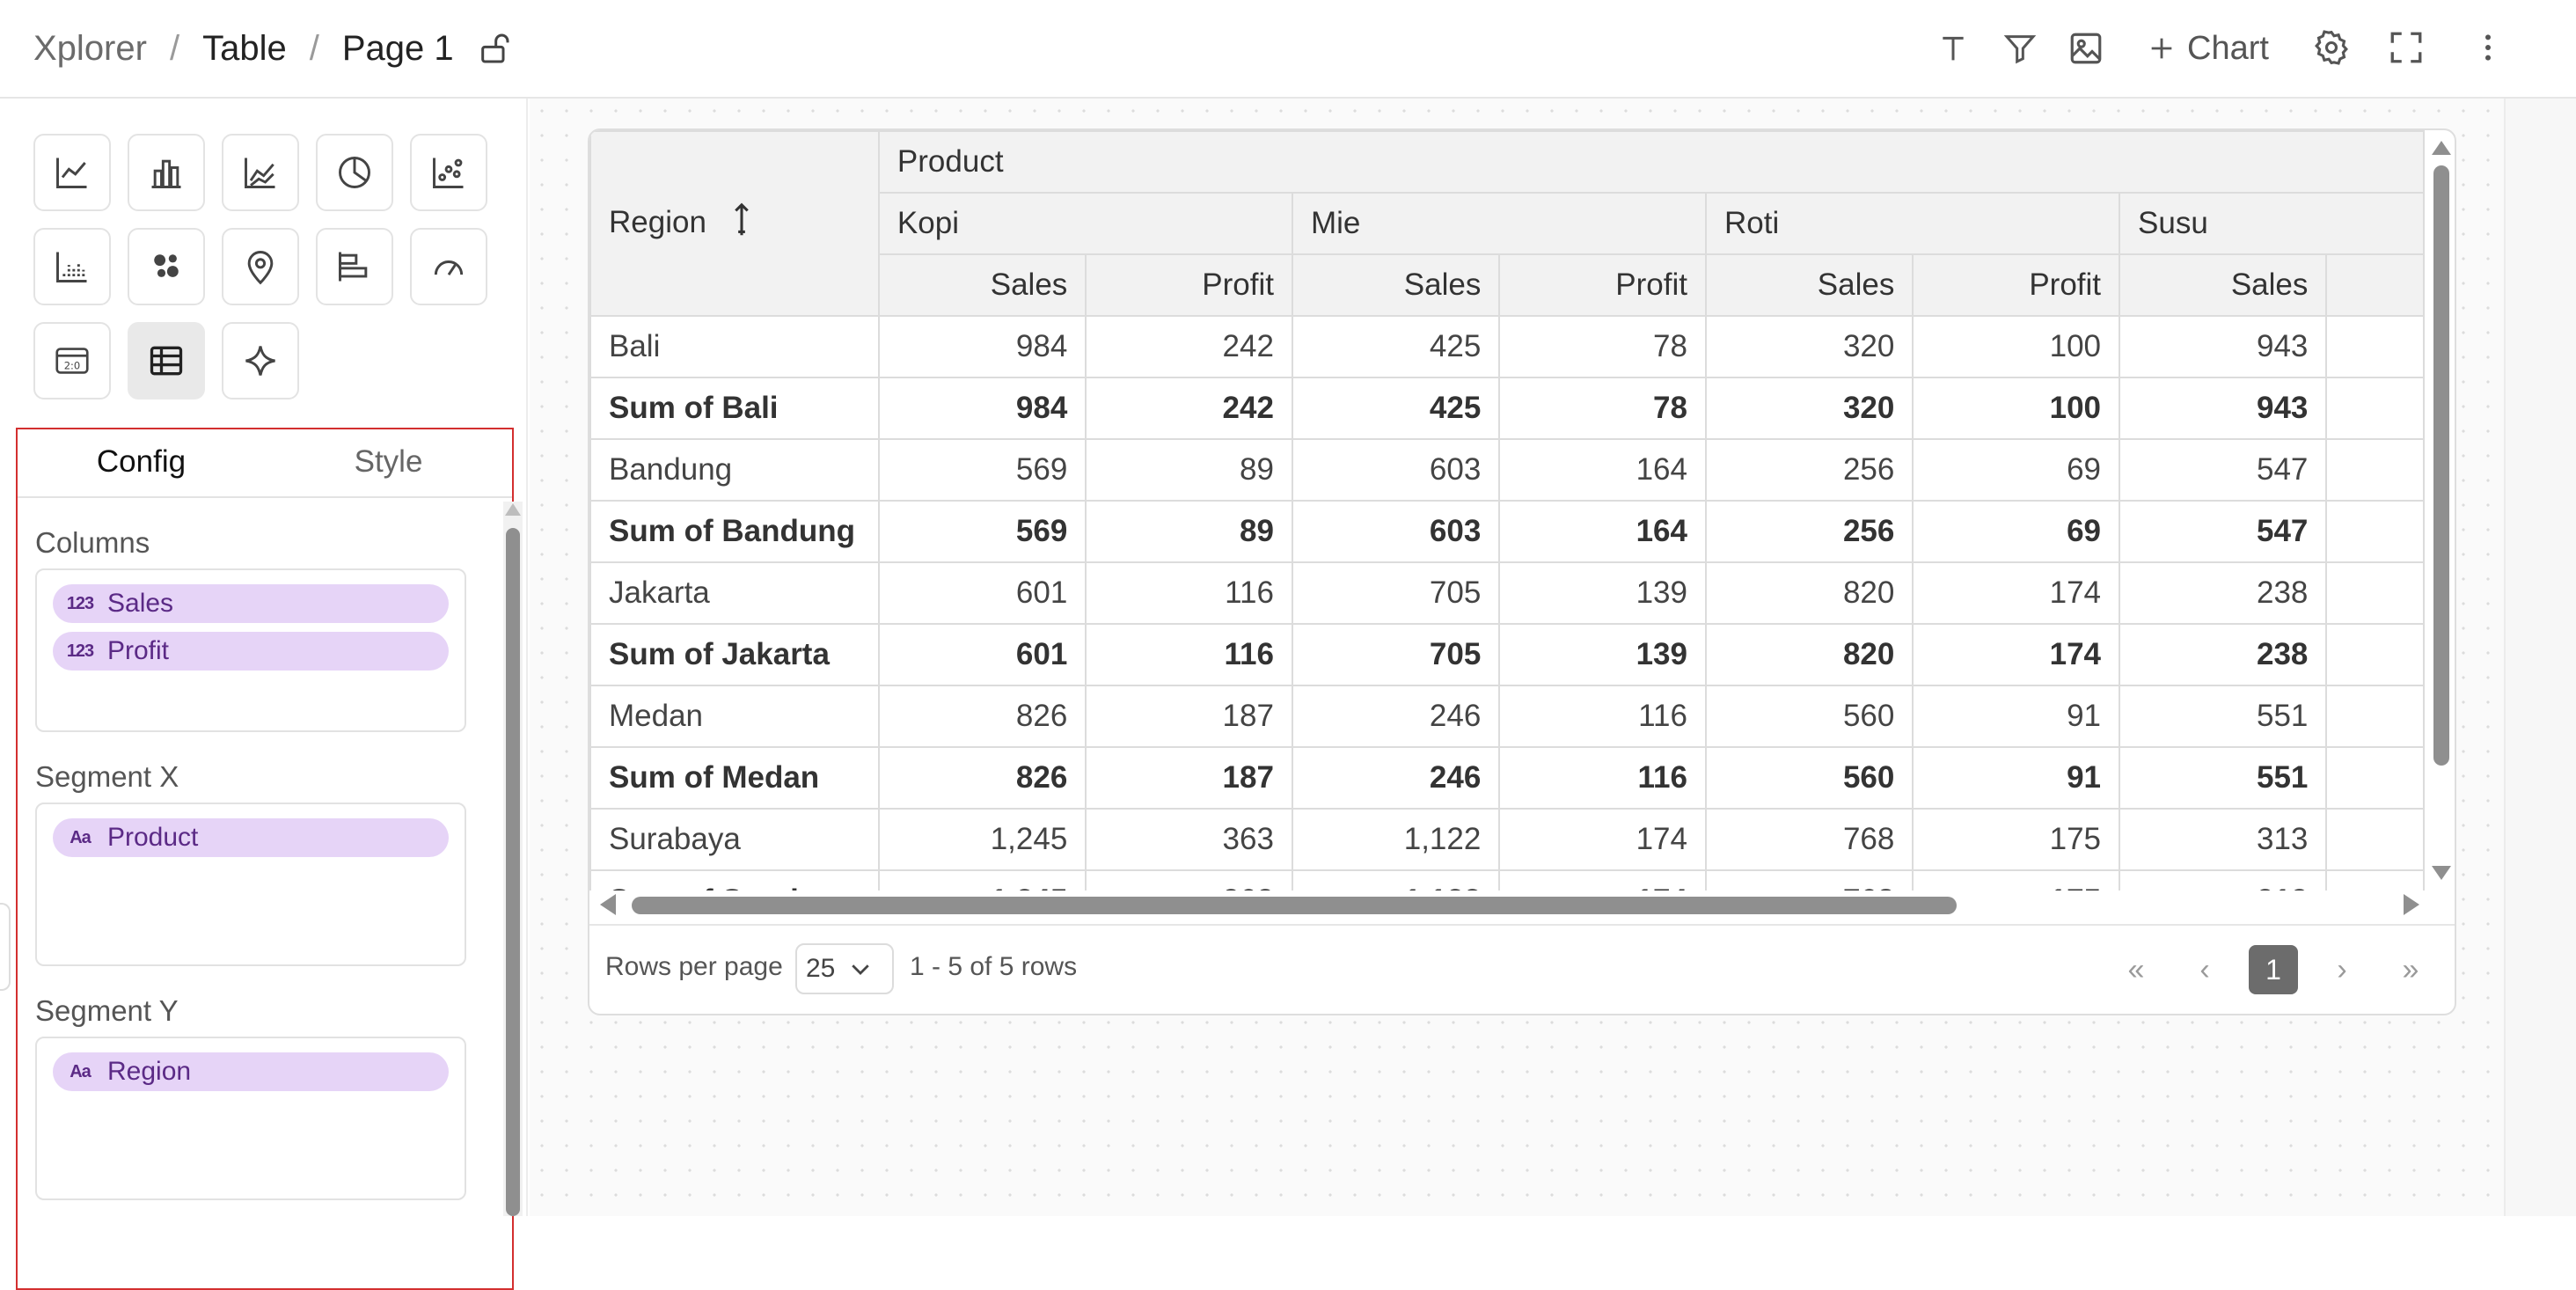 This screenshot has width=2576, height=1290. I want to click on tab-config: Config, so click(141, 463).